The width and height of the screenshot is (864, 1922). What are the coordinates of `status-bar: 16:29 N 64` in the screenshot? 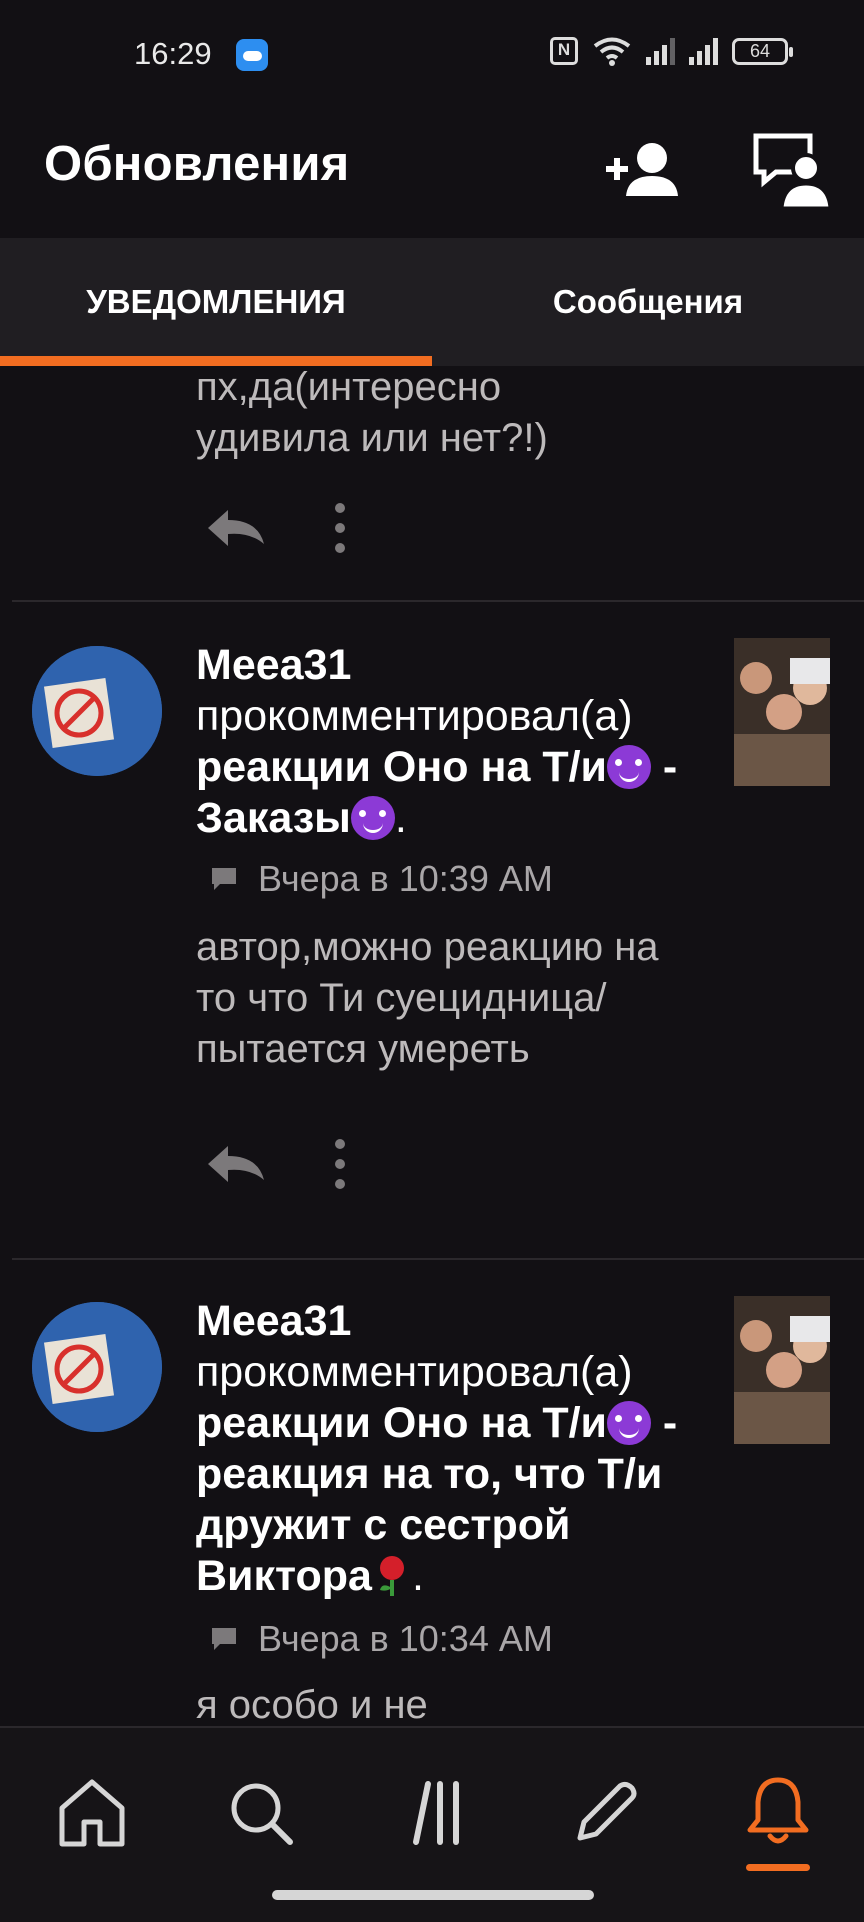 It's located at (432, 55).